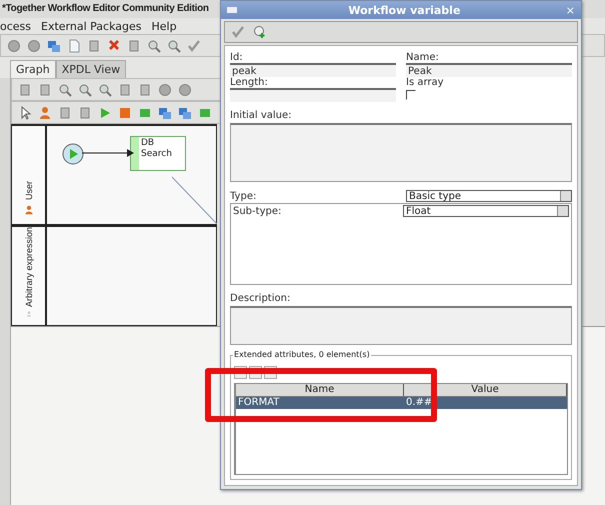 The width and height of the screenshot is (605, 505). What do you see at coordinates (105, 113) in the screenshot?
I see `play-icon` at bounding box center [105, 113].